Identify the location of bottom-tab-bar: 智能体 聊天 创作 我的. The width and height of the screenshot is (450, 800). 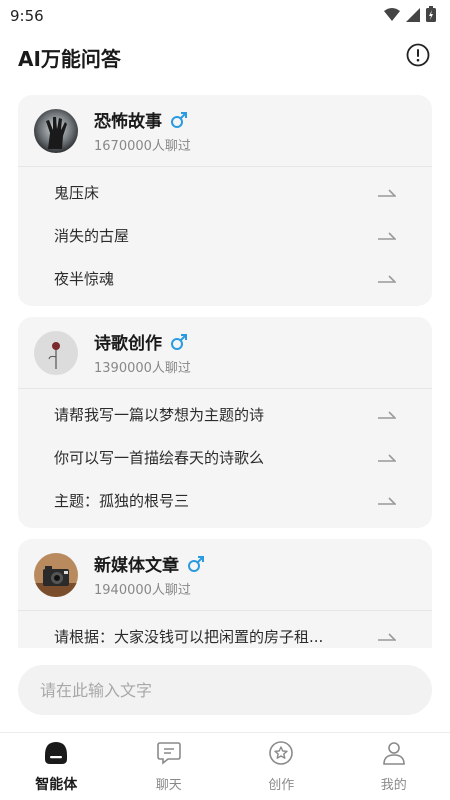
(225, 766).